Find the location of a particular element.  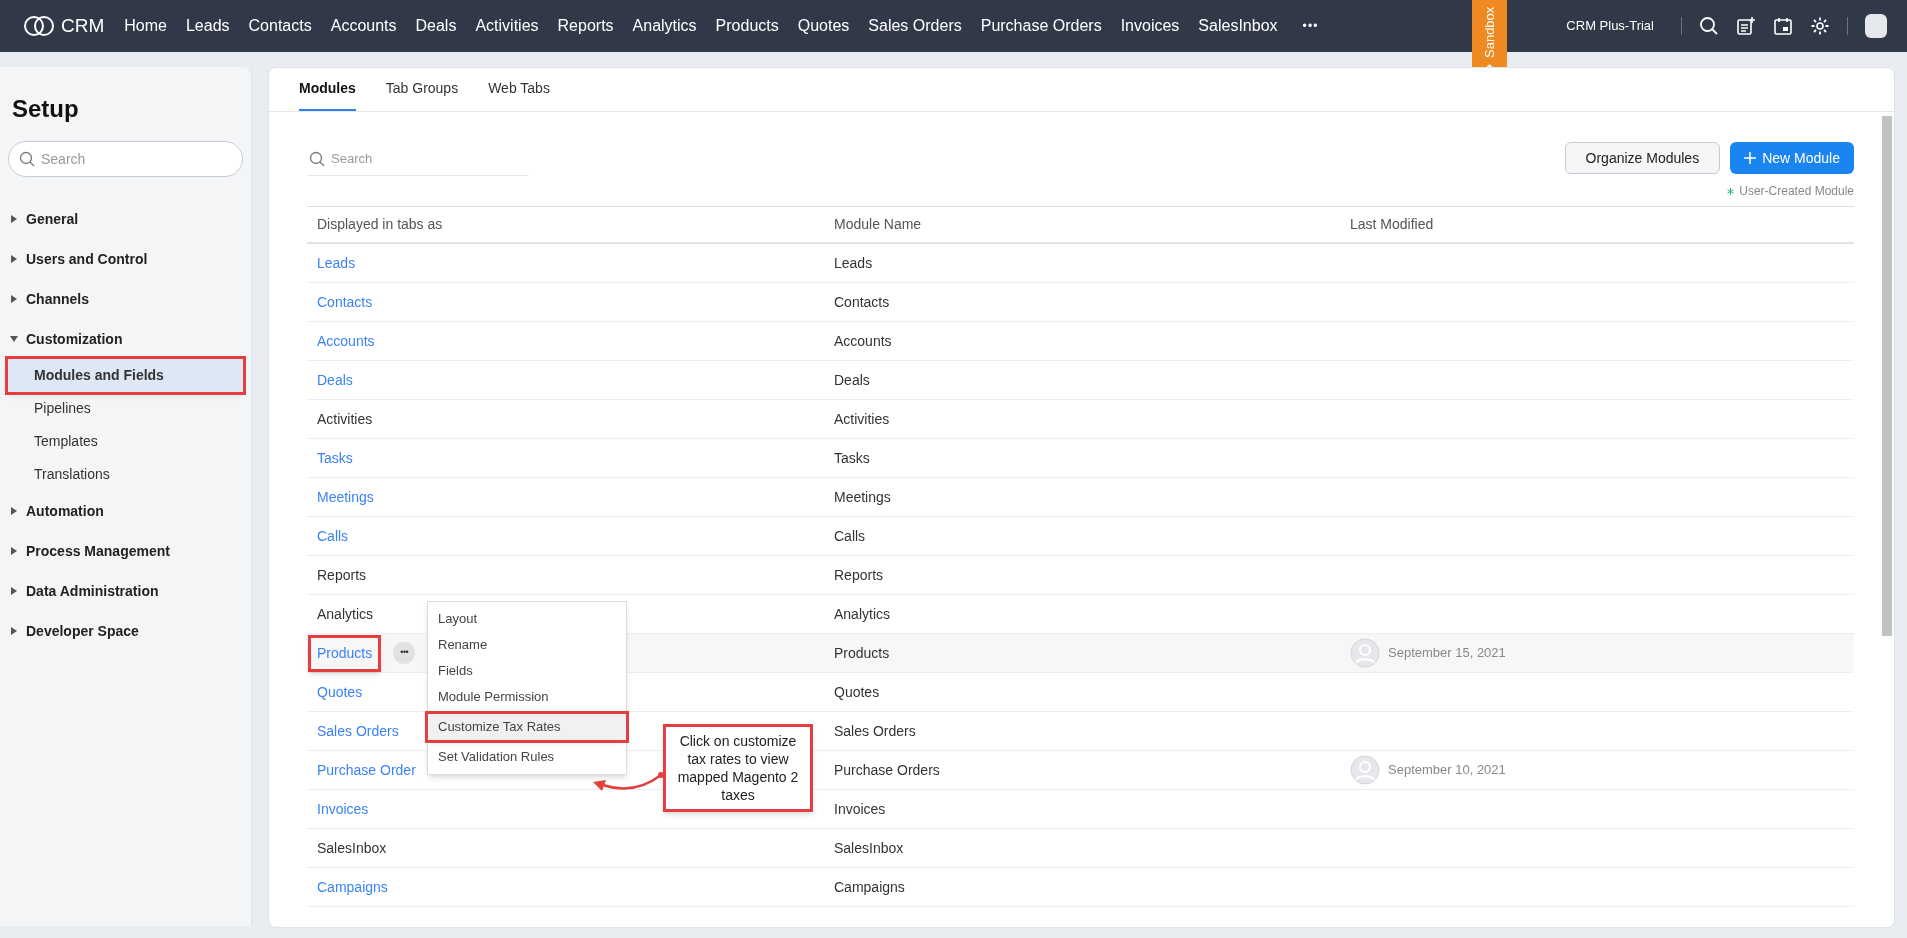

table-cell-text: Calls is located at coordinates (850, 536).